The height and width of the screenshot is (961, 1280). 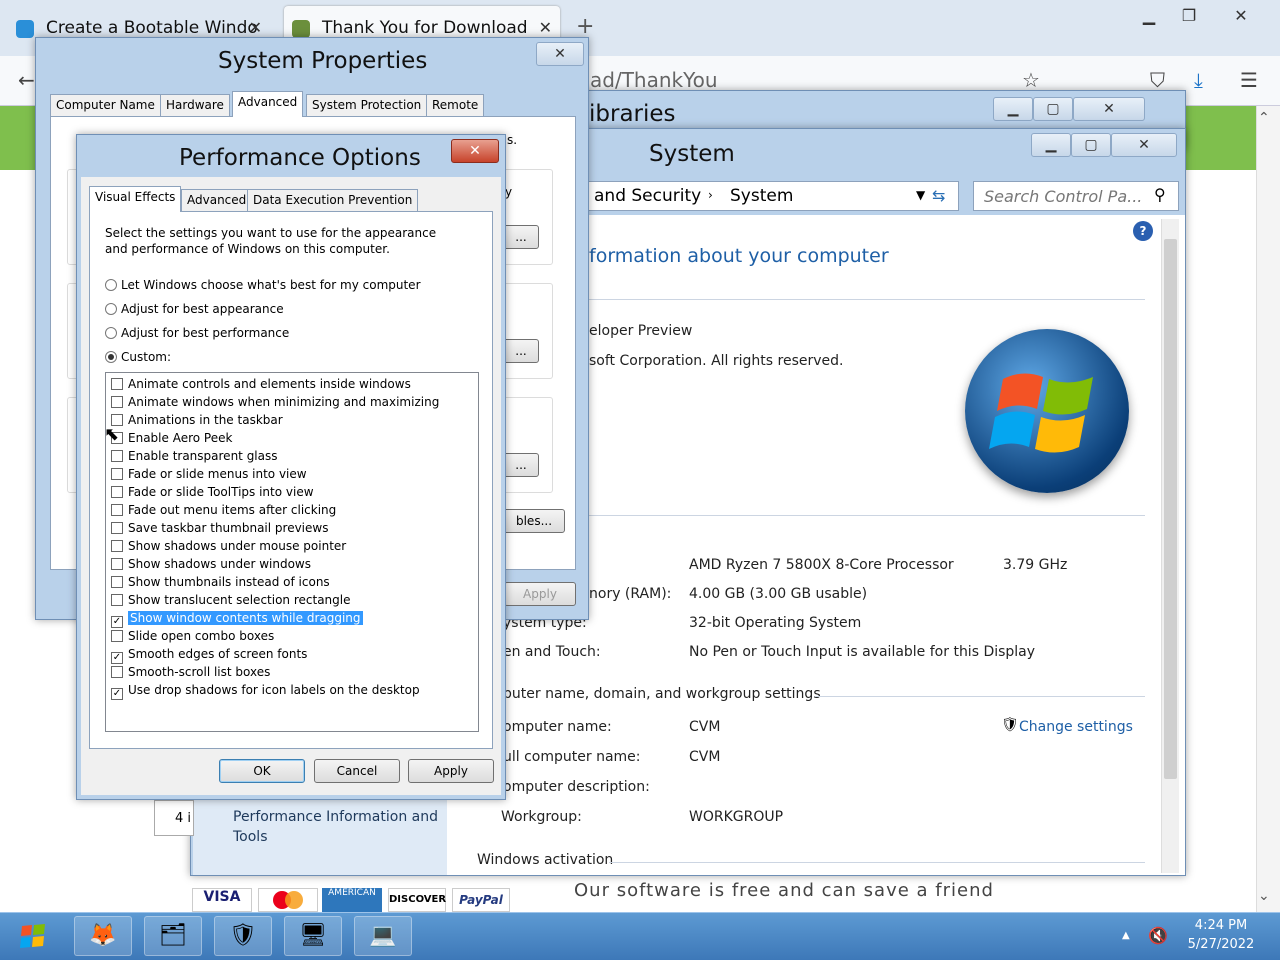 I want to click on content-scrollbar, so click(x=1170, y=546).